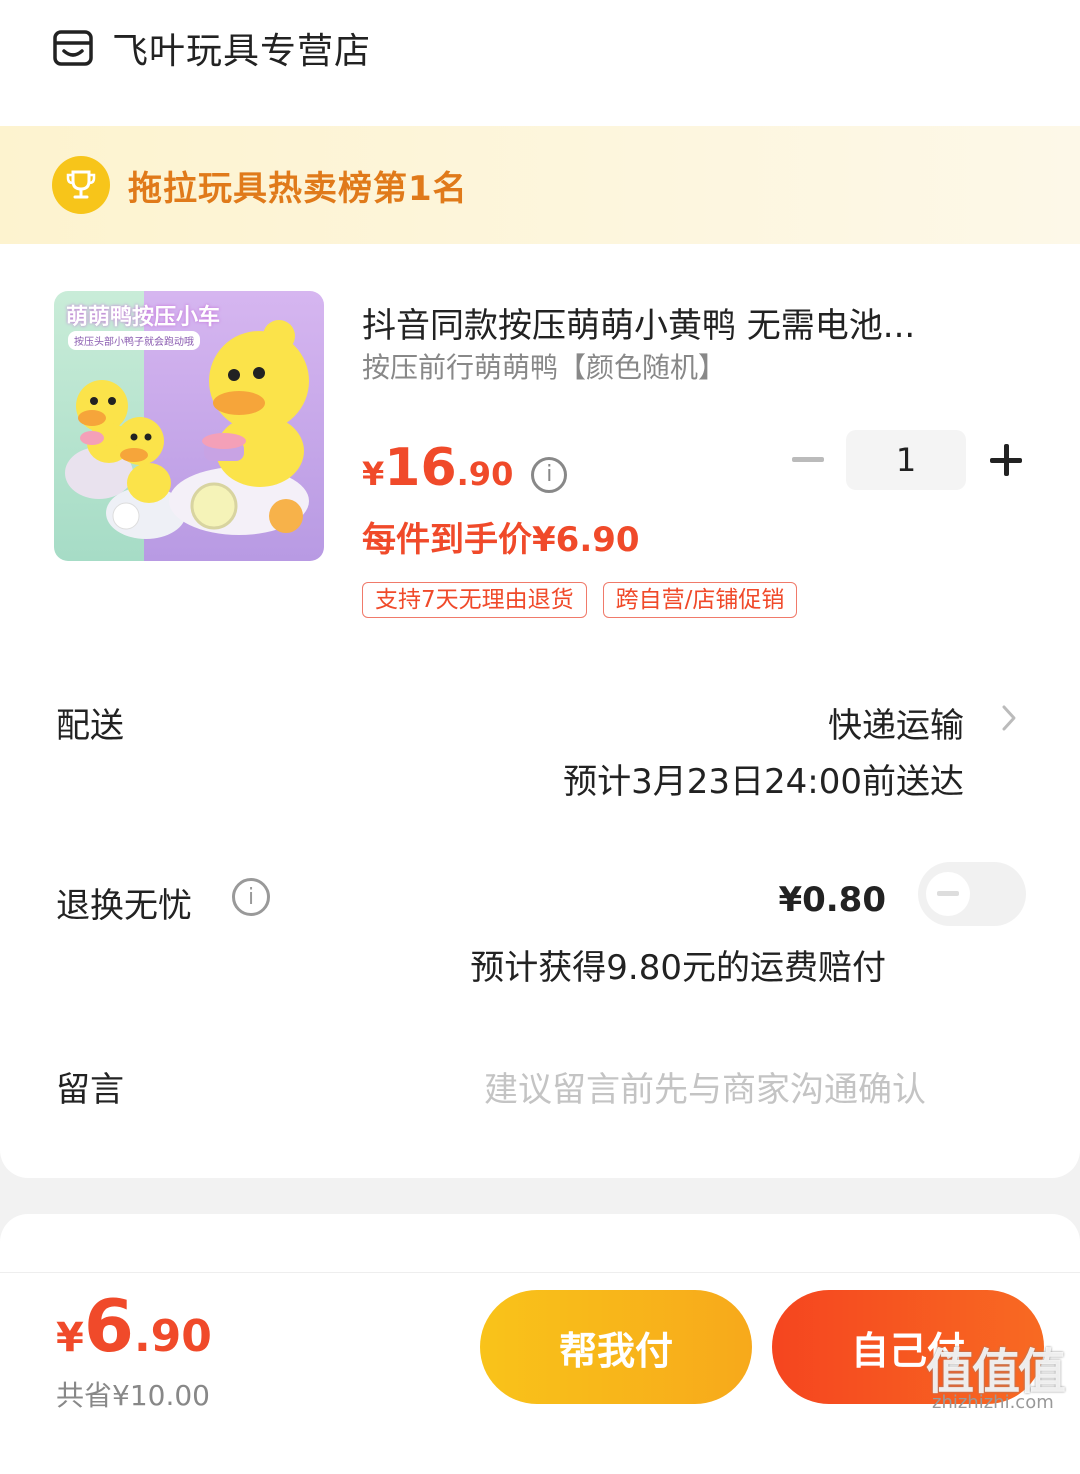  I want to click on return-insurance-label: 退换无忧, so click(124, 906).